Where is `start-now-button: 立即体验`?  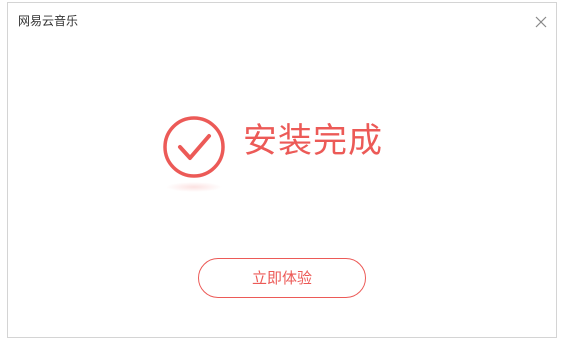
start-now-button: 立即体验 is located at coordinates (282, 278).